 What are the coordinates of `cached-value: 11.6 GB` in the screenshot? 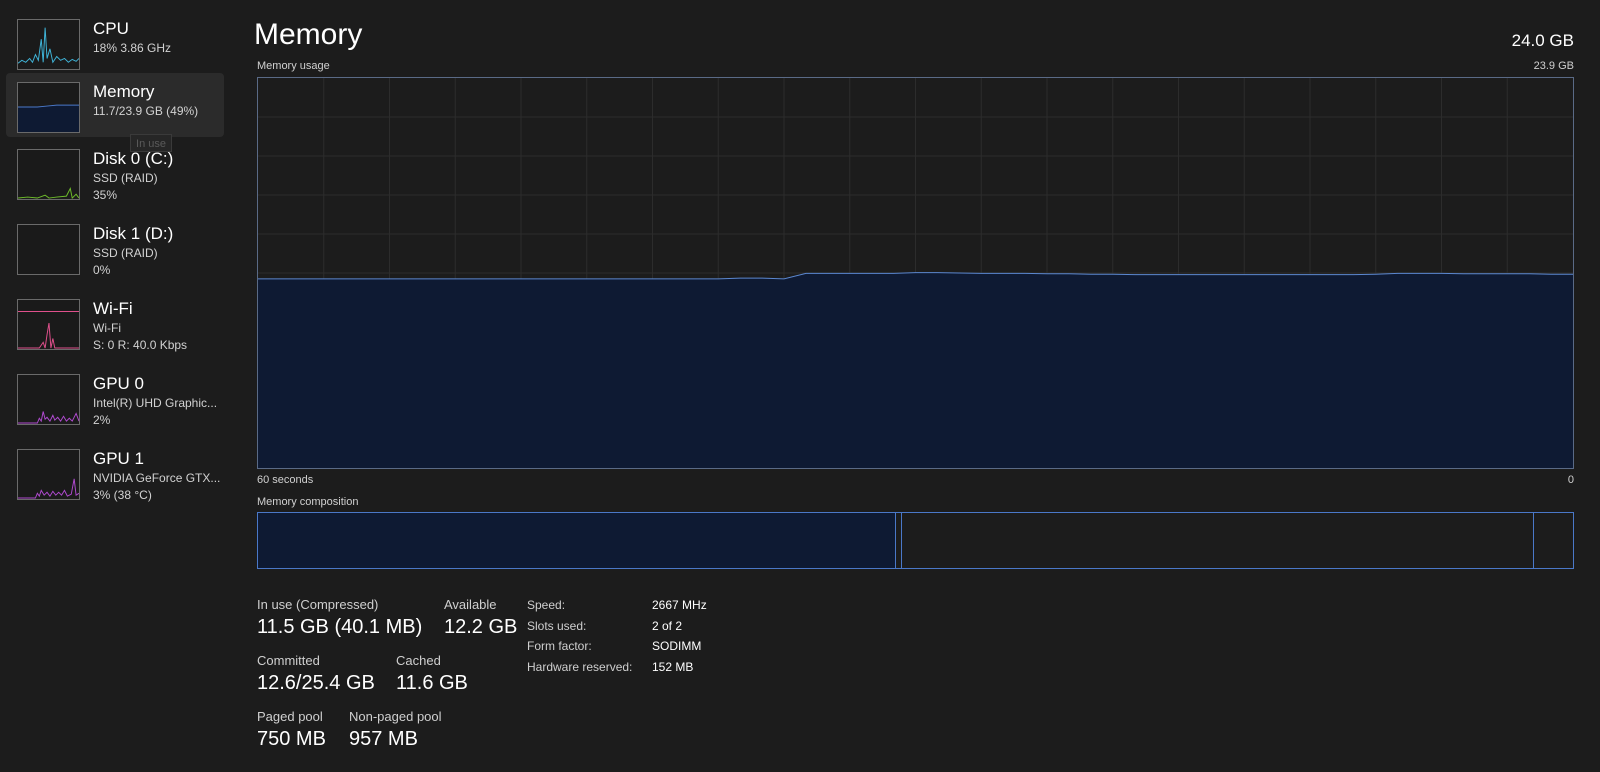 It's located at (432, 683).